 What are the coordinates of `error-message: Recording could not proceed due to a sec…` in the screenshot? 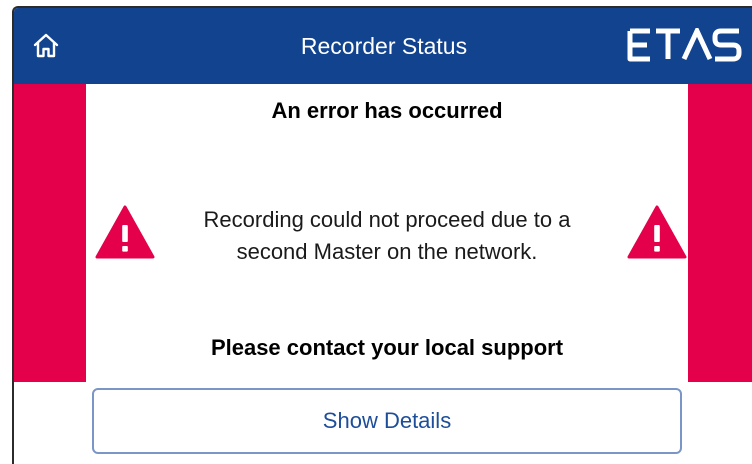 It's located at (387, 236).